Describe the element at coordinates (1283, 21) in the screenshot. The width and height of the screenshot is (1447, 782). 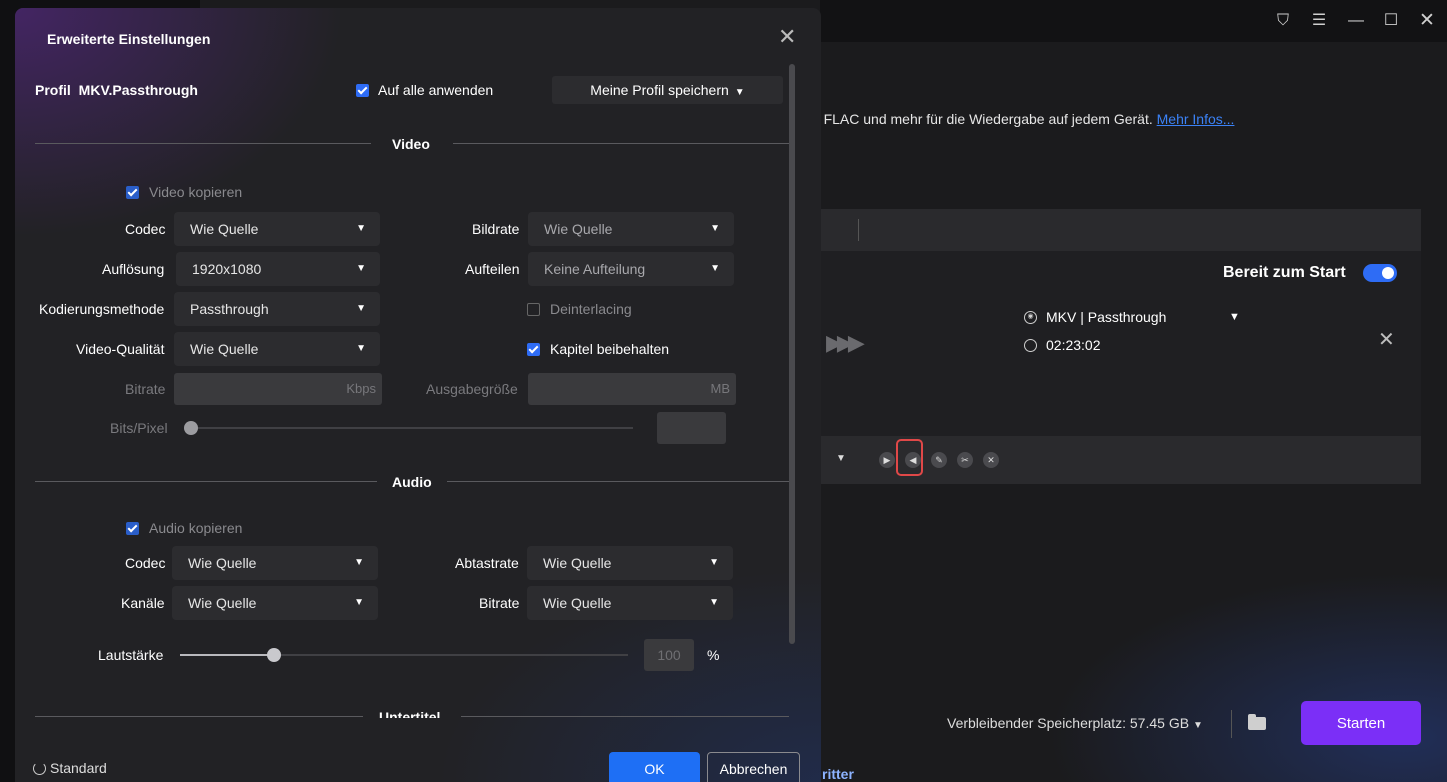
I see `shirt-icon: ⛉` at that location.